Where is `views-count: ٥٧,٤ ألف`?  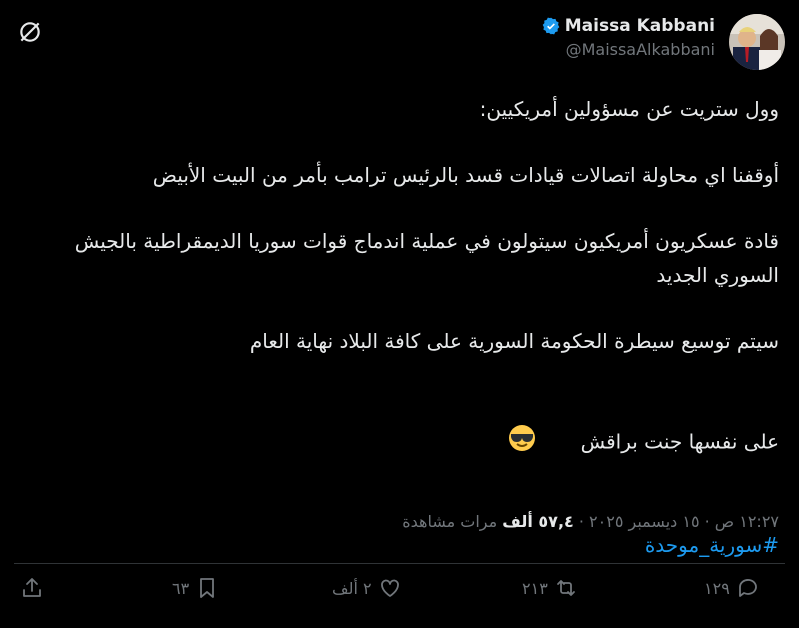 views-count: ٥٧,٤ ألف is located at coordinates (538, 521).